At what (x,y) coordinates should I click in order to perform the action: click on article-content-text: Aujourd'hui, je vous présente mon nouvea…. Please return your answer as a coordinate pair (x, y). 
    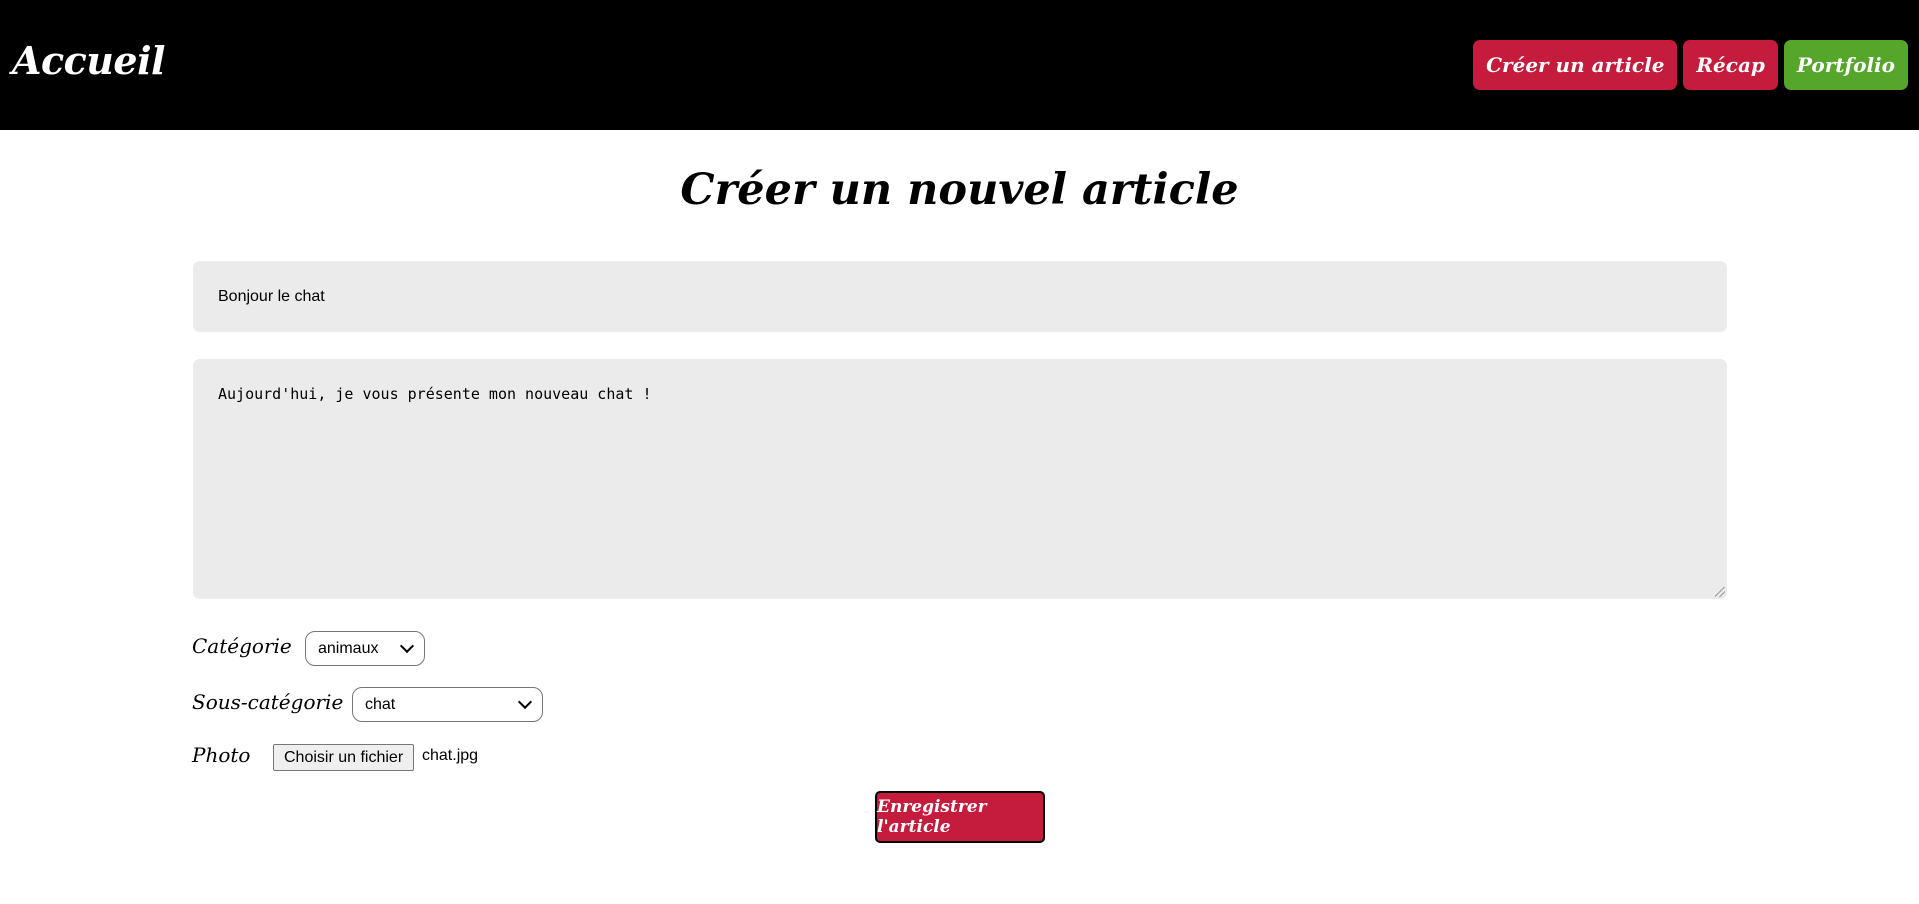
    Looking at the image, I should click on (435, 394).